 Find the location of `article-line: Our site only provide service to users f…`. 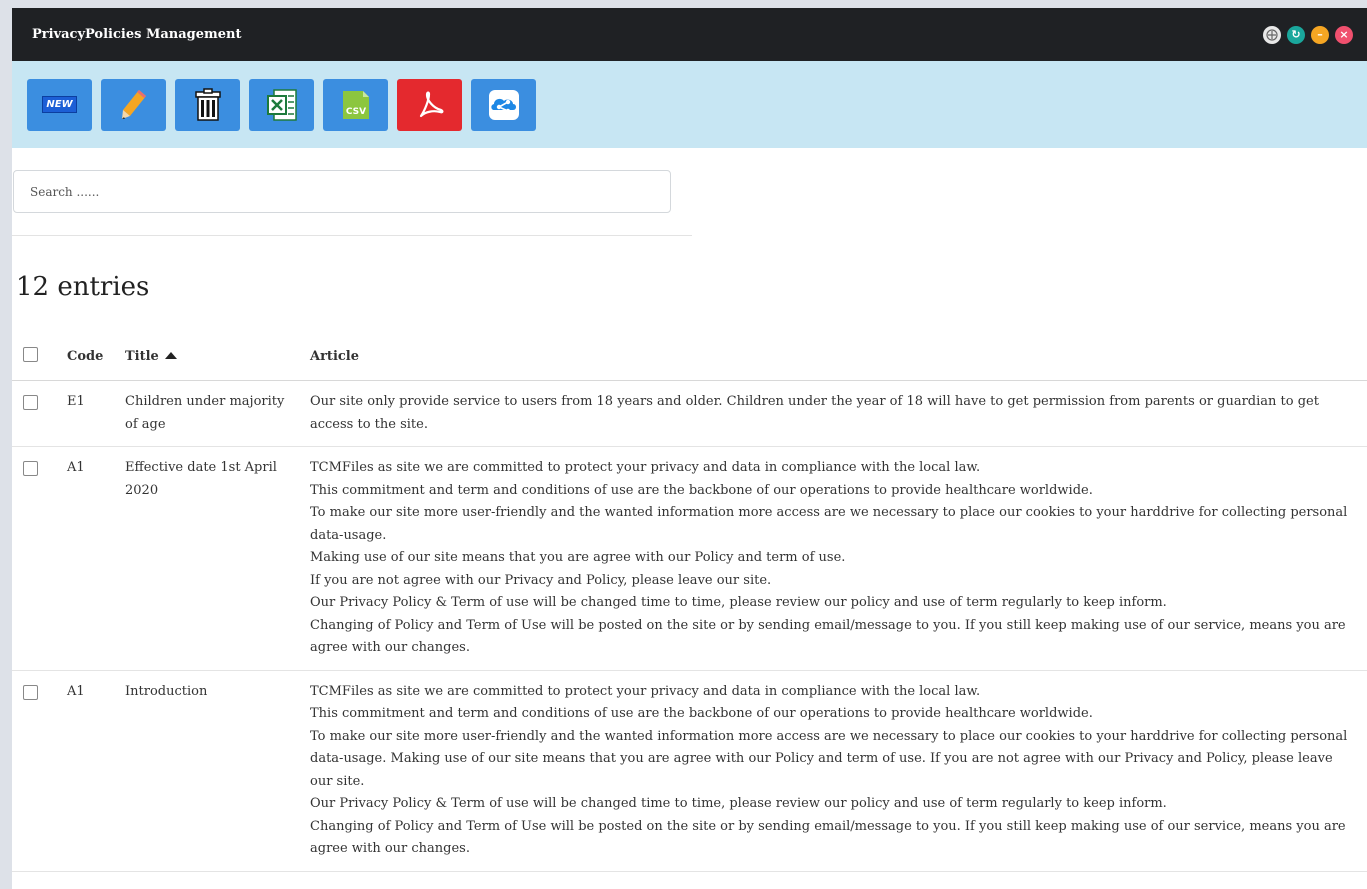

article-line: Our site only provide service to users f… is located at coordinates (814, 413).